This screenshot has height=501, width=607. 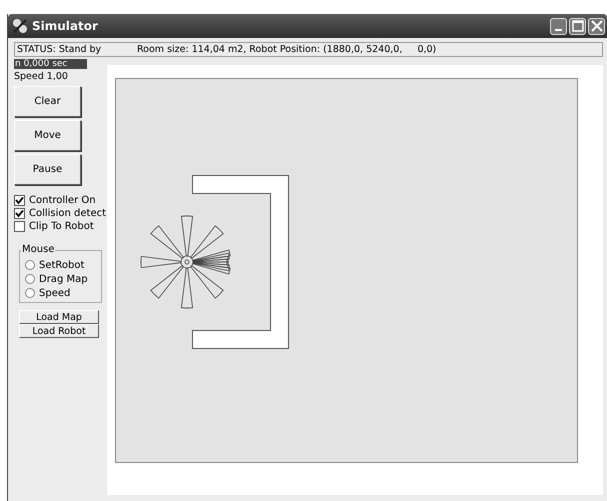 I want to click on close-button, so click(x=596, y=26).